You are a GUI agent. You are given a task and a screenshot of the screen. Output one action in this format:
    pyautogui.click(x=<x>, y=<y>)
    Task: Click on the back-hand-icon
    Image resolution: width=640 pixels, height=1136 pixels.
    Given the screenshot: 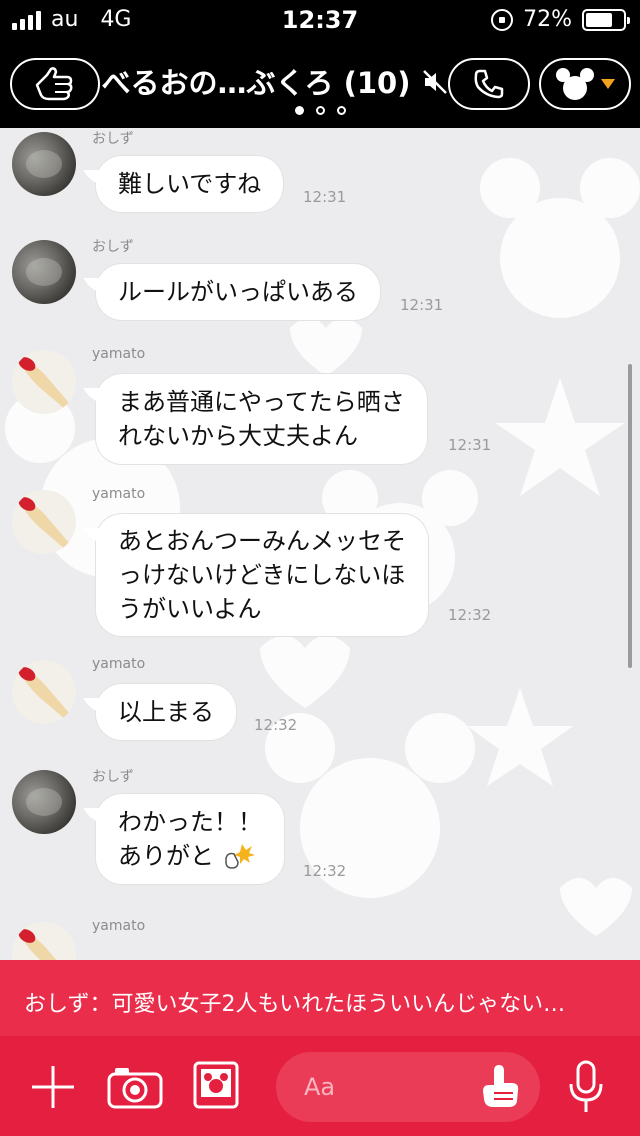 What is the action you would take?
    pyautogui.click(x=54, y=84)
    